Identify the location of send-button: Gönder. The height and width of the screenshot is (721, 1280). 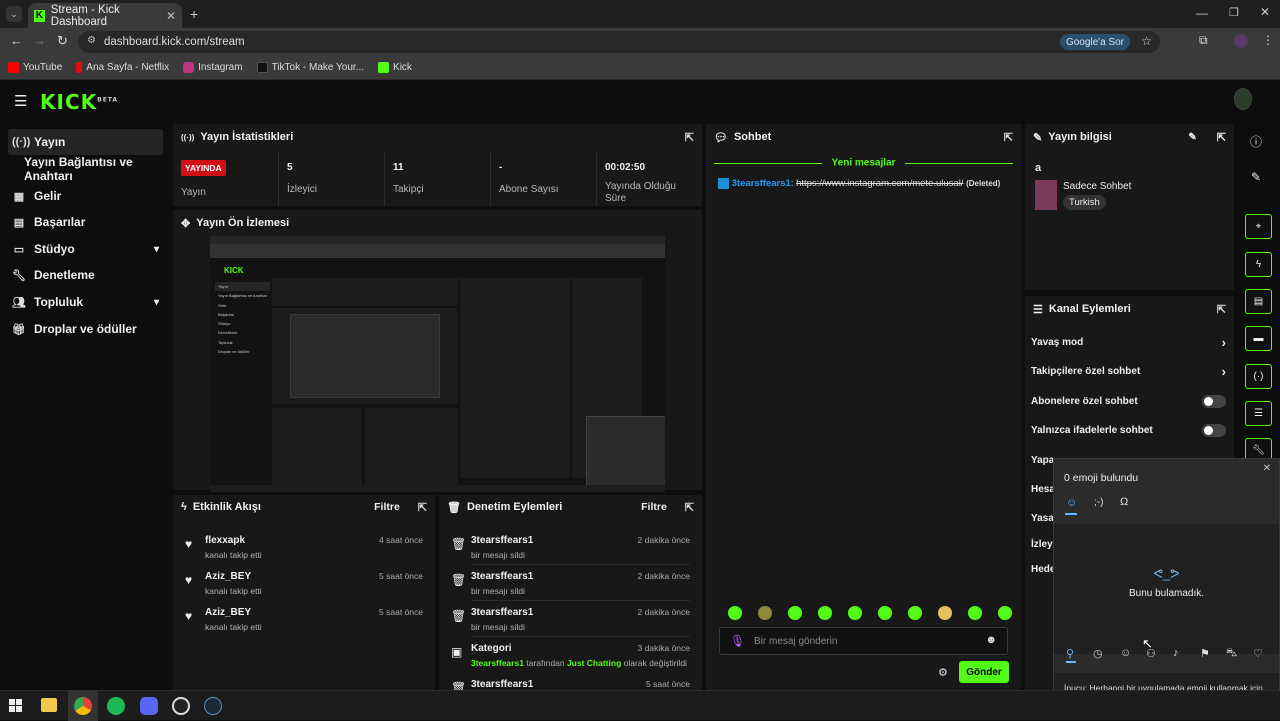
(984, 672).